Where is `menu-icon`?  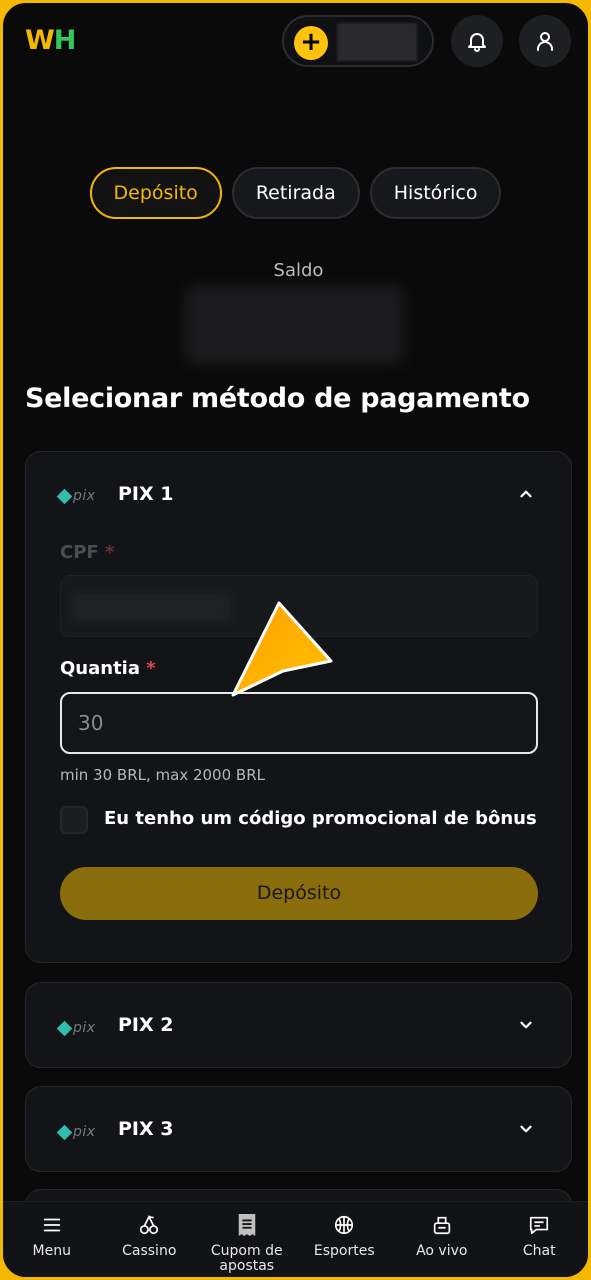 menu-icon is located at coordinates (52, 1225).